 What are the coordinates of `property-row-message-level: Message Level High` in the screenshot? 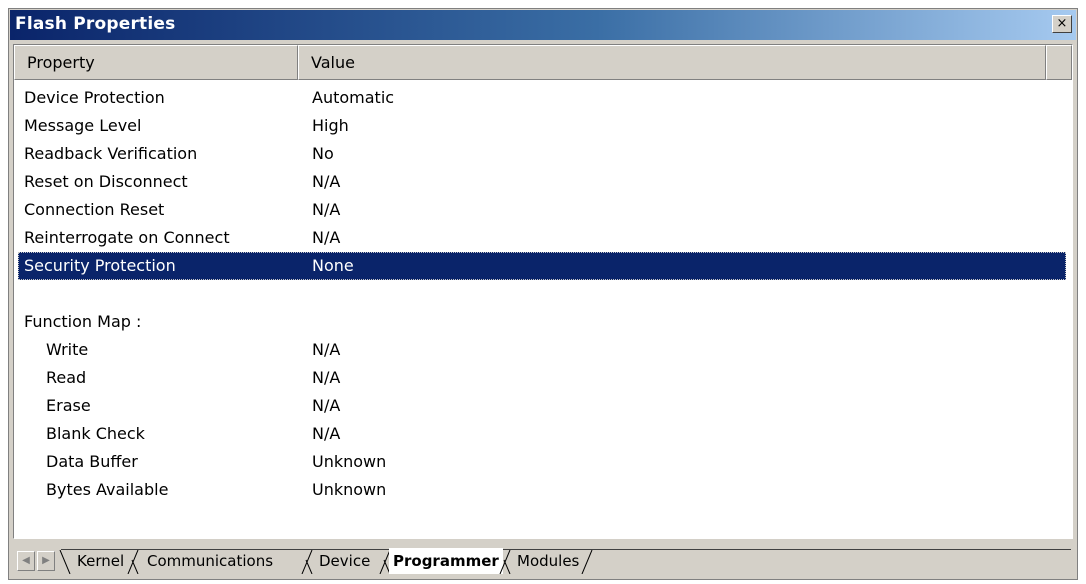 It's located at (543, 126).